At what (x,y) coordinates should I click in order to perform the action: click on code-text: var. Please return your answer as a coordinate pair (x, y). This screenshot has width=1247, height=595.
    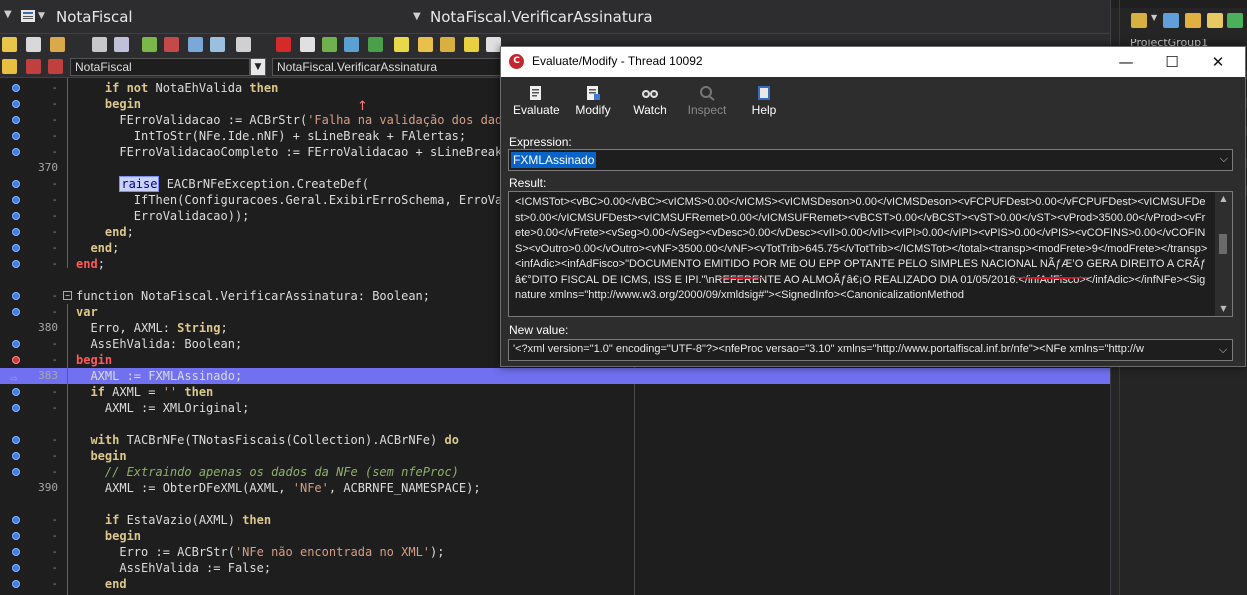
    Looking at the image, I should click on (87, 312).